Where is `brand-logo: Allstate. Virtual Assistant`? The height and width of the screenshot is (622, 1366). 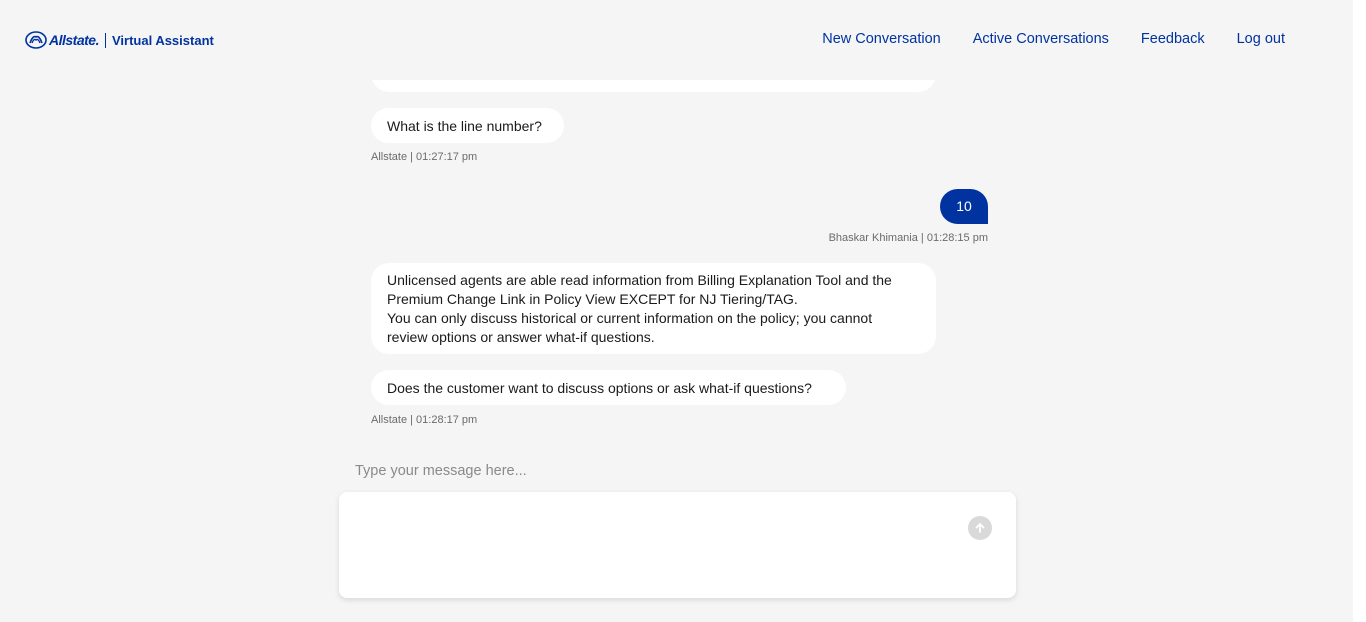 brand-logo: Allstate. Virtual Assistant is located at coordinates (119, 40).